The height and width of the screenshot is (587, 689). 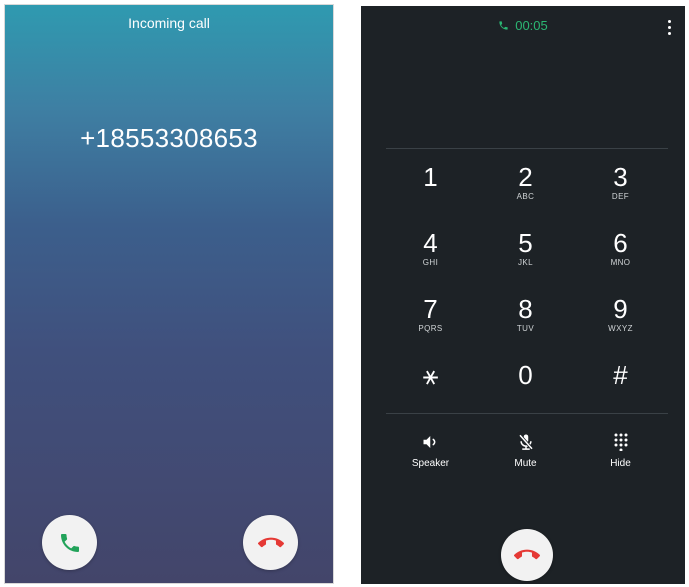 What do you see at coordinates (169, 23) in the screenshot?
I see `incoming-call-title: Incoming call` at bounding box center [169, 23].